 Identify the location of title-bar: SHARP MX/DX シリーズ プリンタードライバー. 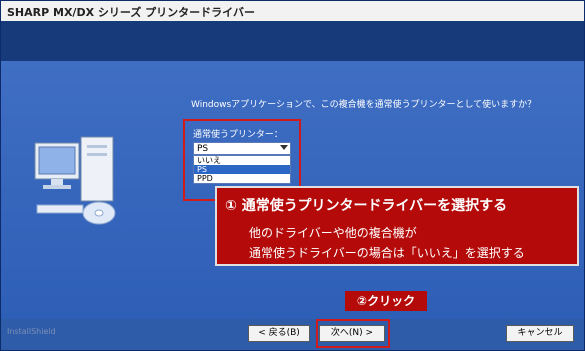
(292, 11).